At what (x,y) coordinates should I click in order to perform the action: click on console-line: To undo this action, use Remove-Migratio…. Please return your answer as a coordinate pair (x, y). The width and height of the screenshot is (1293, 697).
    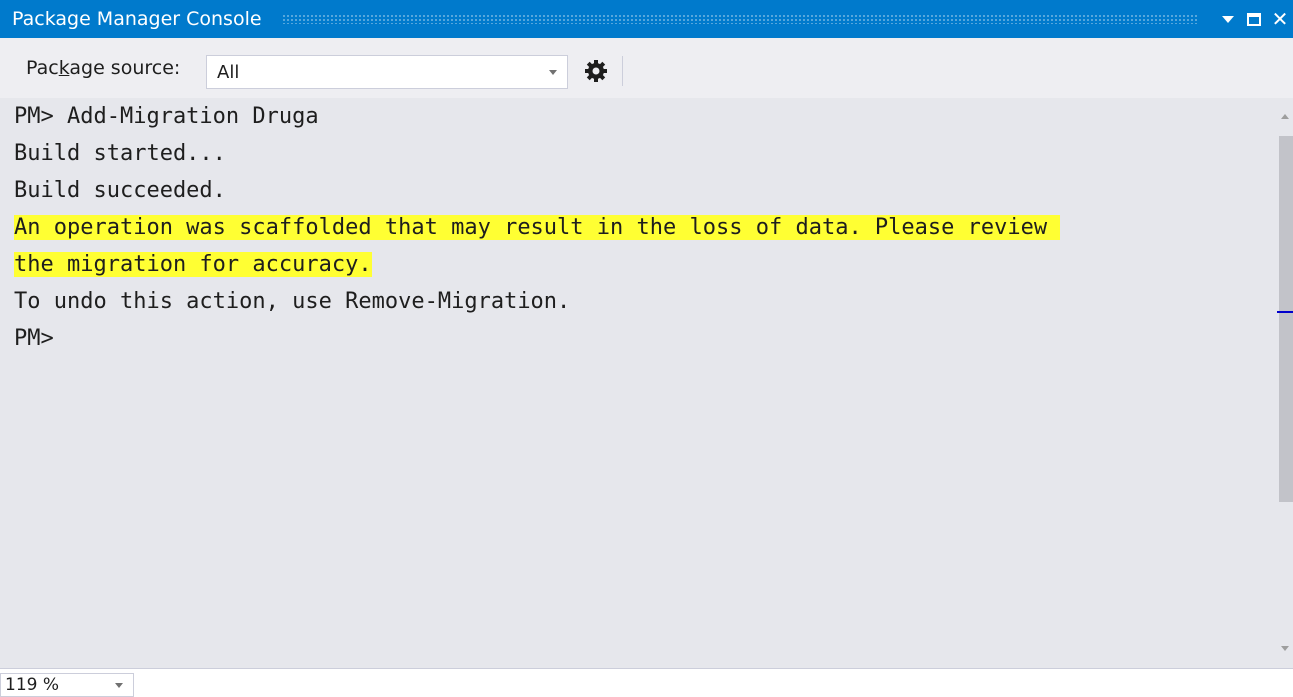
    Looking at the image, I should click on (292, 301).